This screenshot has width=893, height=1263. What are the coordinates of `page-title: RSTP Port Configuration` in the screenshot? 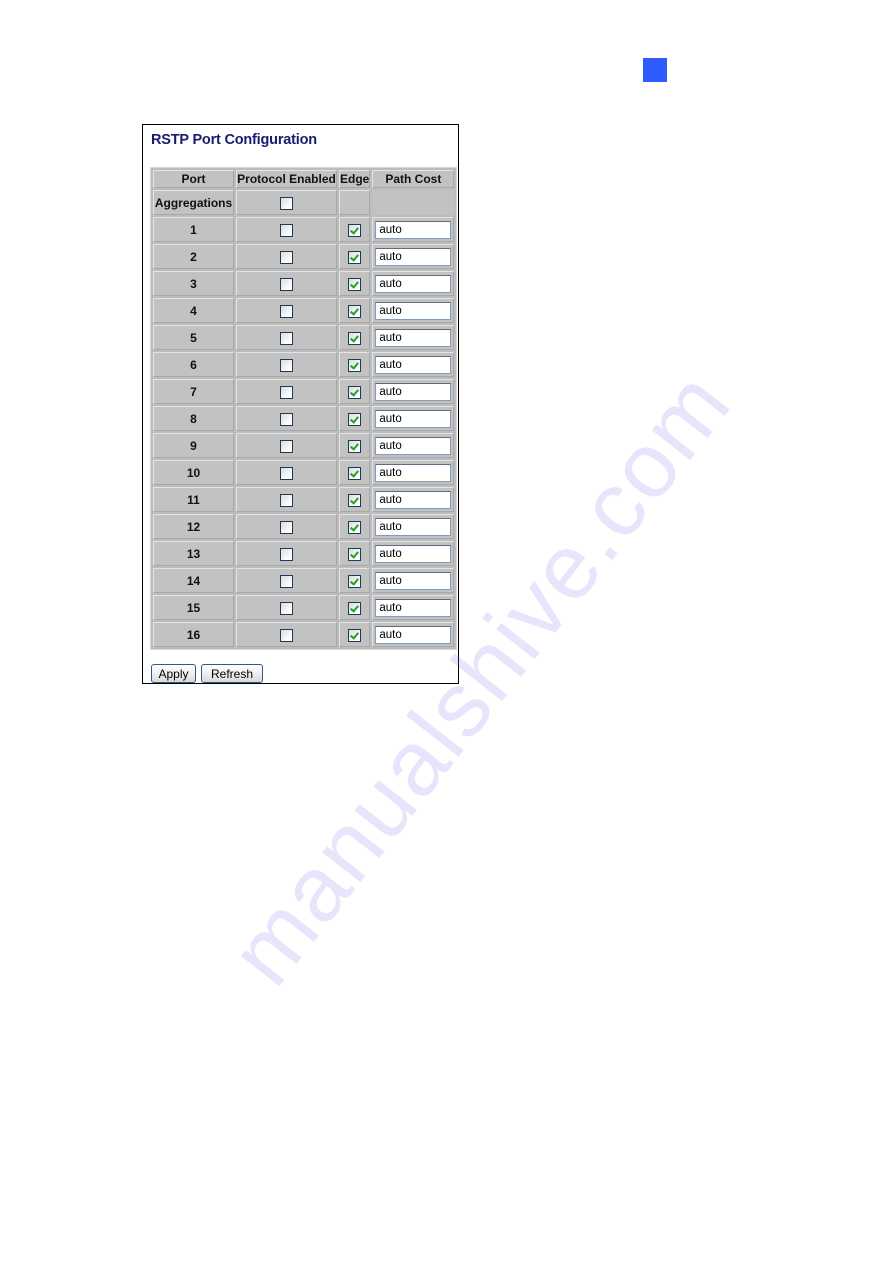 It's located at (234, 140).